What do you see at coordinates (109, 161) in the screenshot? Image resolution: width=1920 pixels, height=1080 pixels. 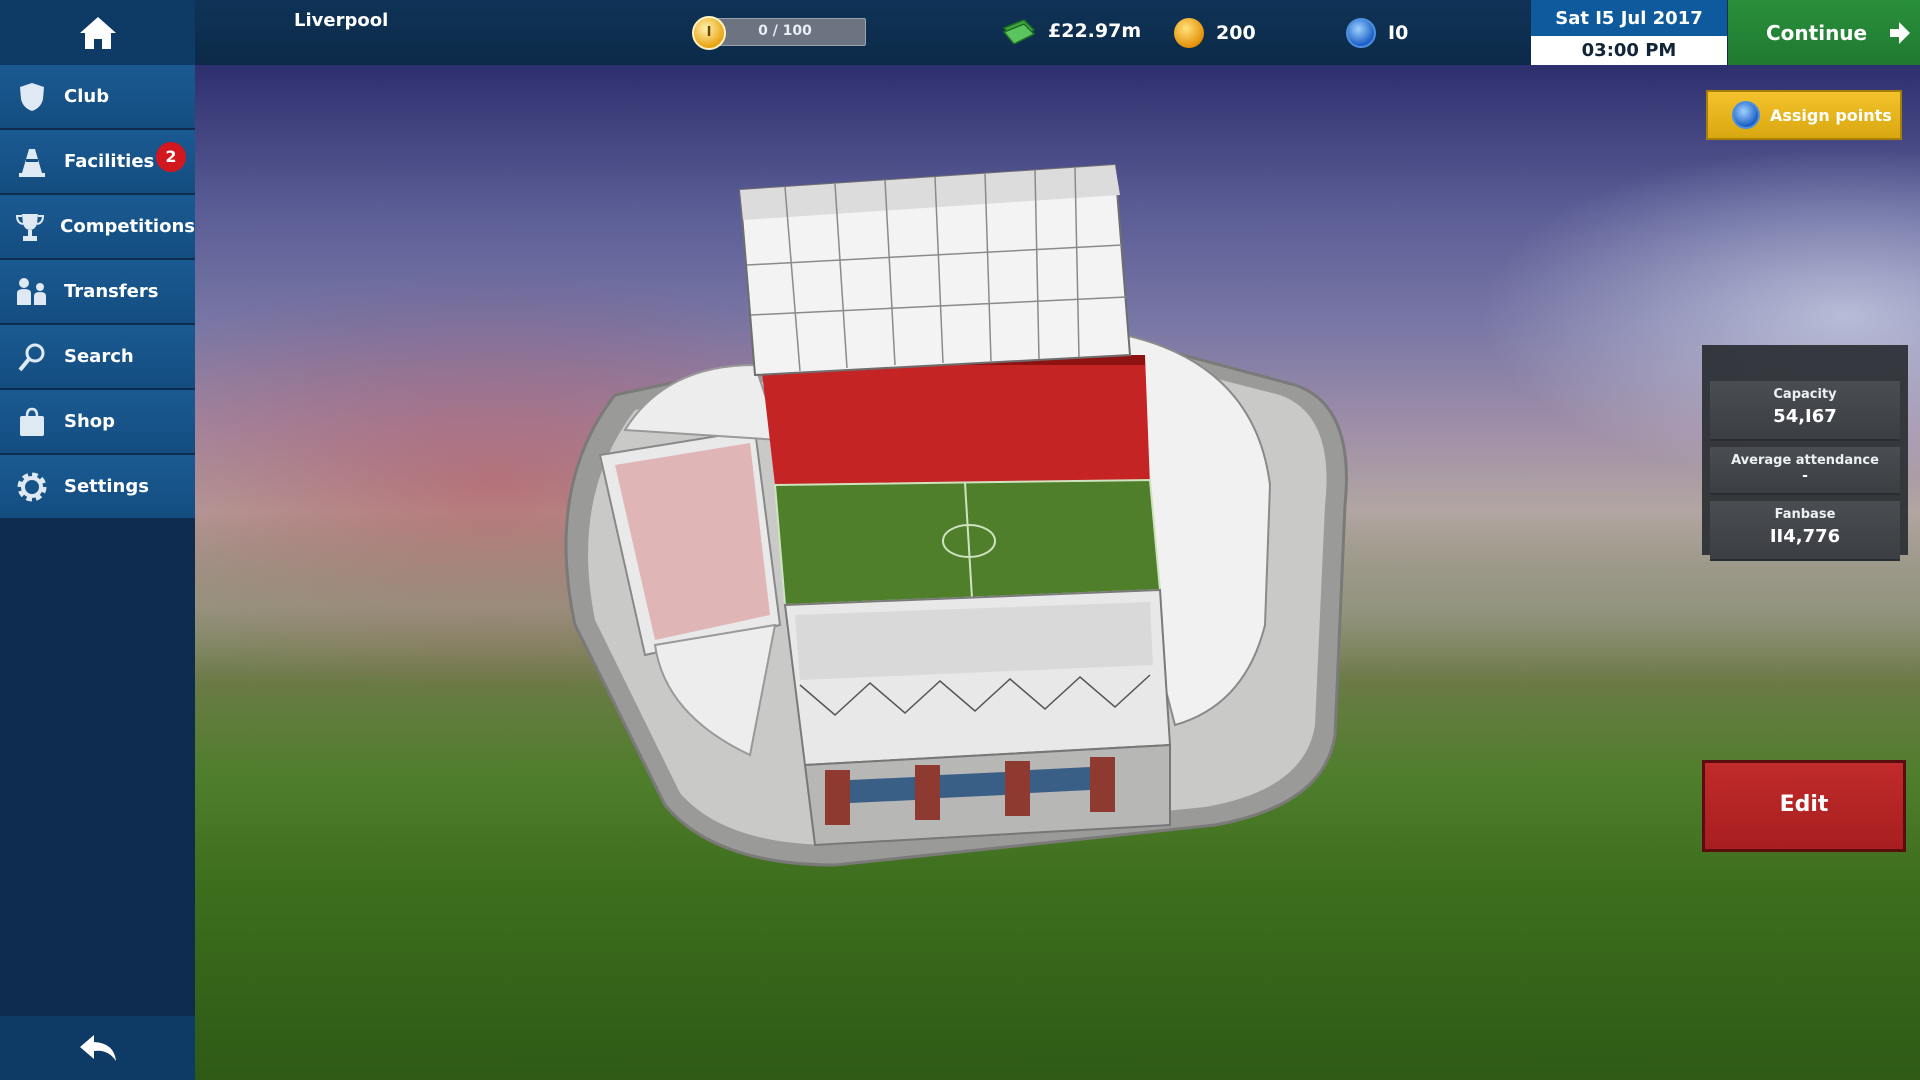 I see `sidebar-item-label: Facilities` at bounding box center [109, 161].